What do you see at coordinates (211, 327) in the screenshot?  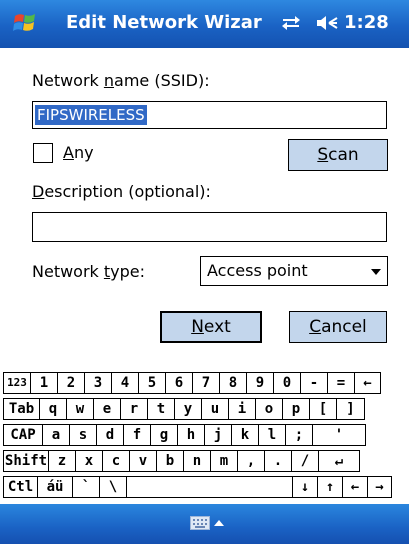 I see `next-button: Next` at bounding box center [211, 327].